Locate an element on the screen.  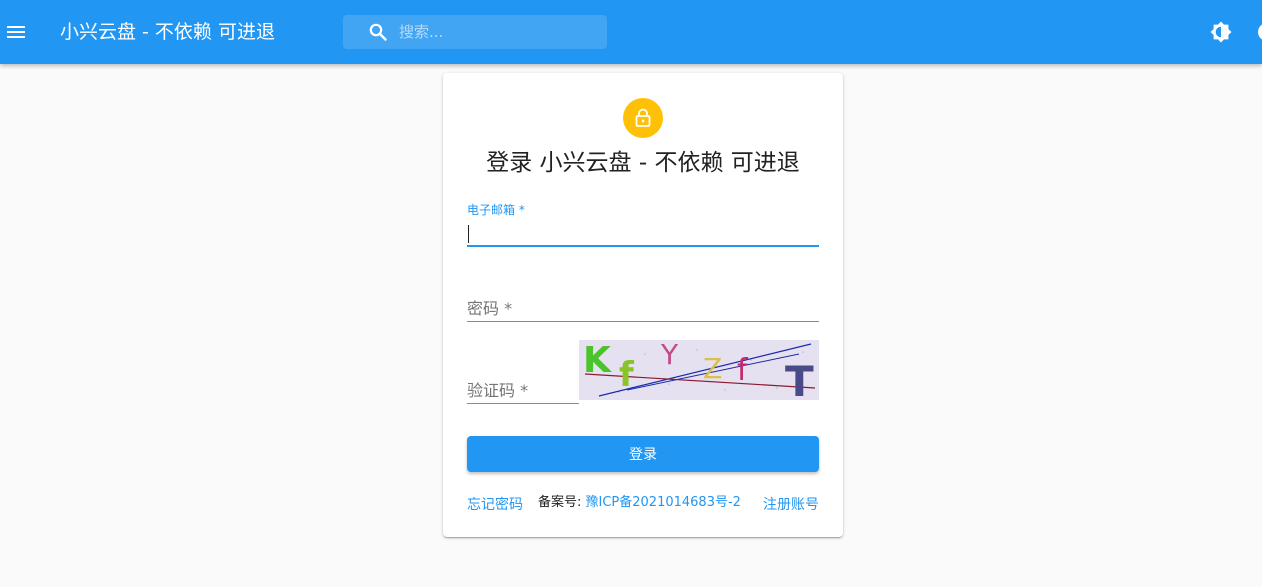
icp-record: 备案号: 豫ICP备2021014683号-2 is located at coordinates (639, 500).